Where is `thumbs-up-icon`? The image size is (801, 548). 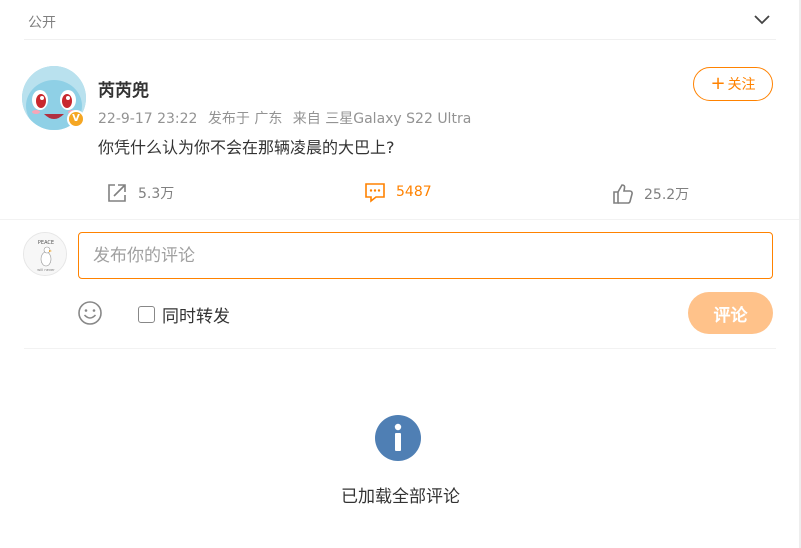
thumbs-up-icon is located at coordinates (623, 194).